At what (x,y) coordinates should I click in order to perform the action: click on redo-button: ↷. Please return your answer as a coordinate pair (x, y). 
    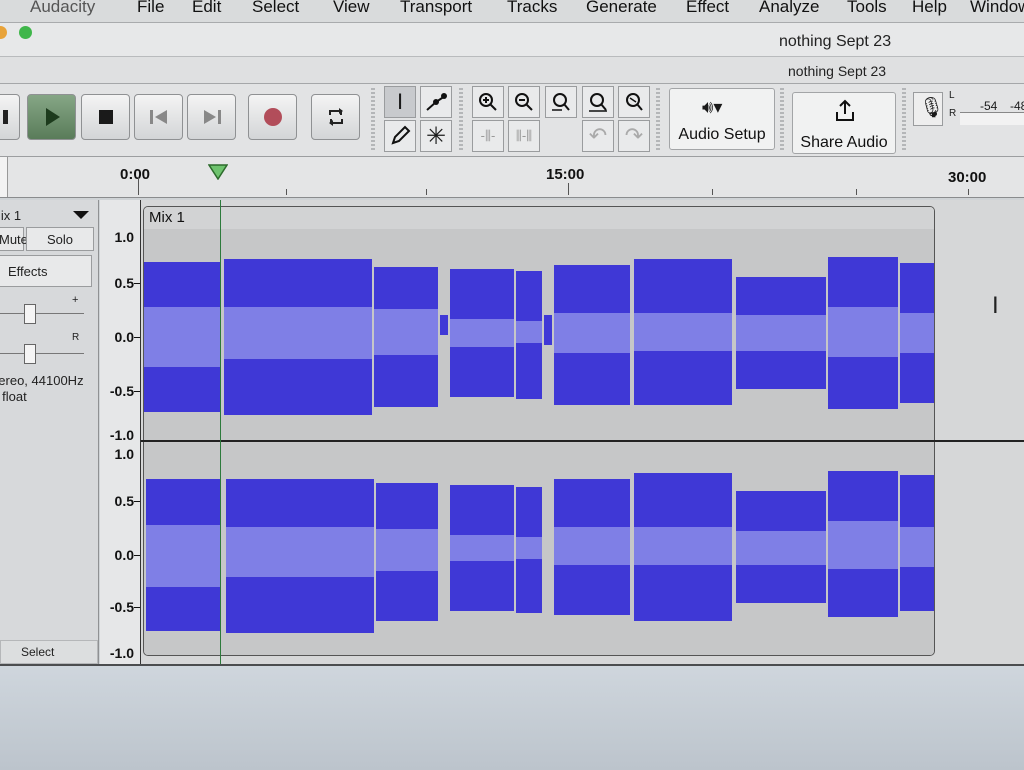
    Looking at the image, I should click on (634, 136).